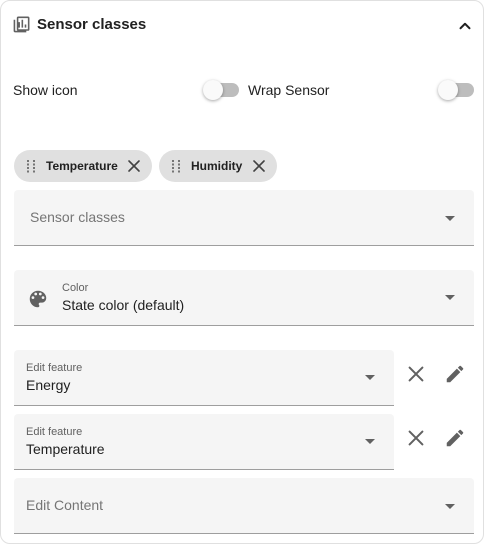  I want to click on chart-box-icon, so click(21, 24).